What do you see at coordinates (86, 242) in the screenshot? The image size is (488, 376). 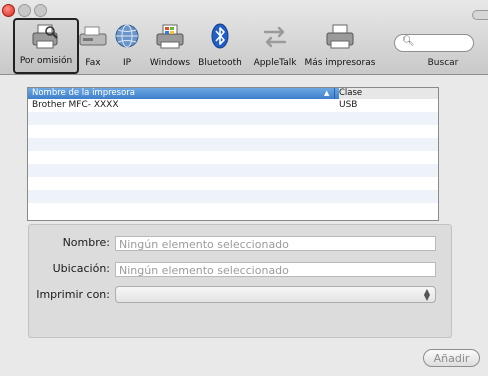 I see `name-label: Nombre:` at bounding box center [86, 242].